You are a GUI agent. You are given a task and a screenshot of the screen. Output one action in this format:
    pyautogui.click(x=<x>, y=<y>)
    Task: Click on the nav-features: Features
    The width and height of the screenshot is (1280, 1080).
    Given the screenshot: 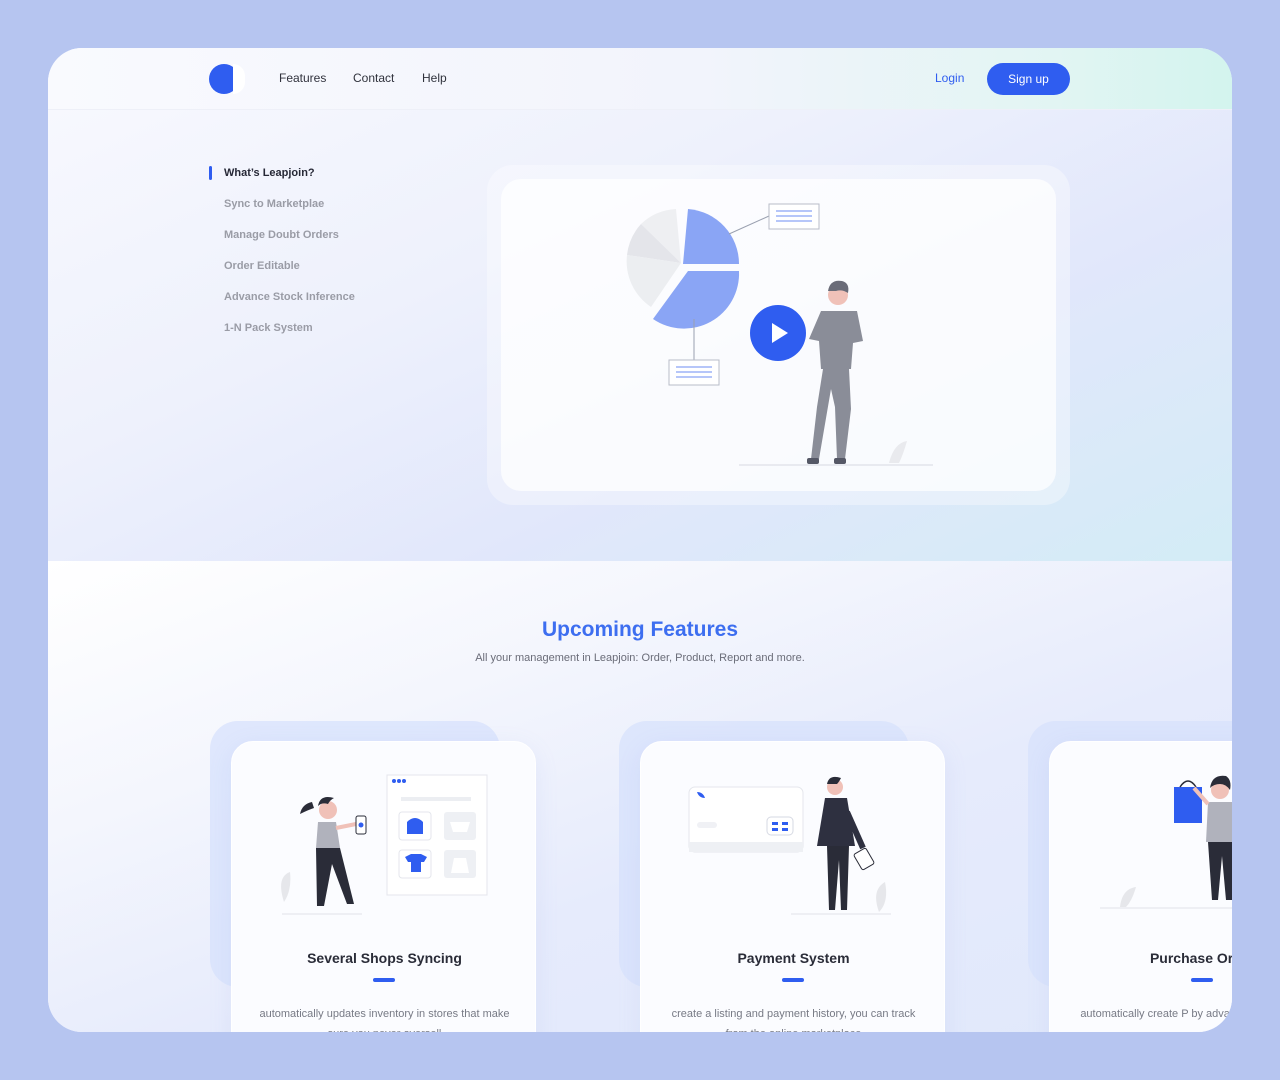 What is the action you would take?
    pyautogui.click(x=302, y=78)
    